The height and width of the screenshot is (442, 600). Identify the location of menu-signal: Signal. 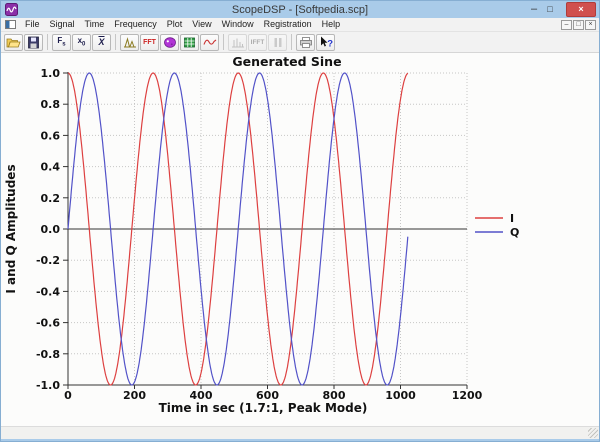
(62, 24).